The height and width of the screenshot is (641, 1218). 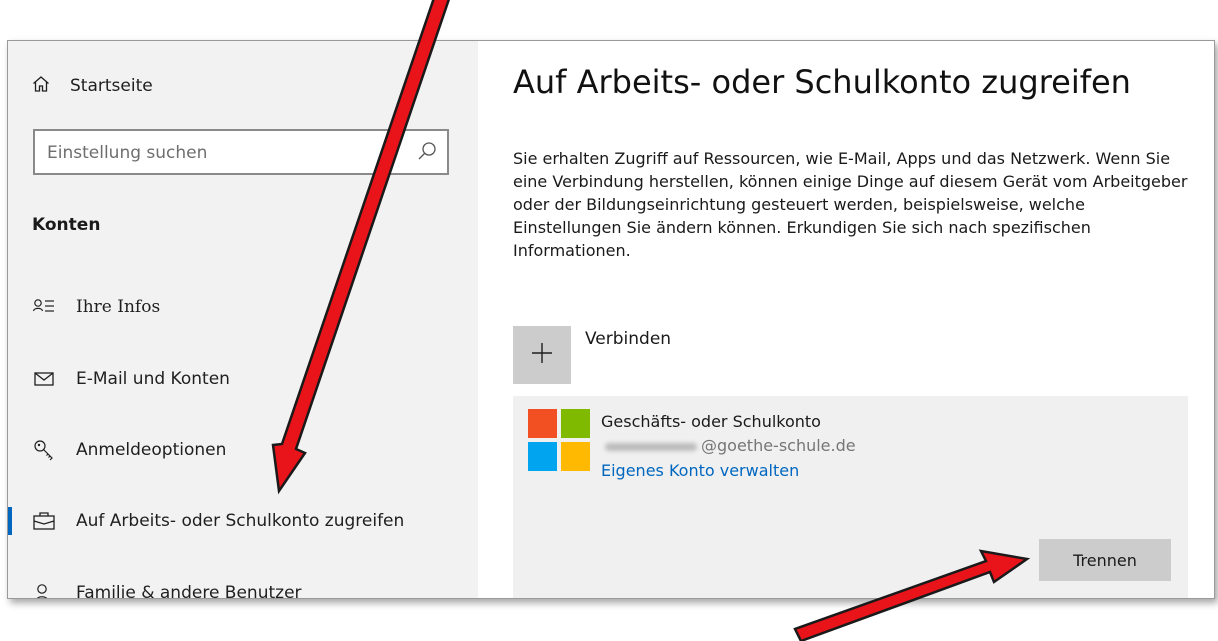 I want to click on sidebar-item-label: Ihre Infos, so click(x=118, y=307).